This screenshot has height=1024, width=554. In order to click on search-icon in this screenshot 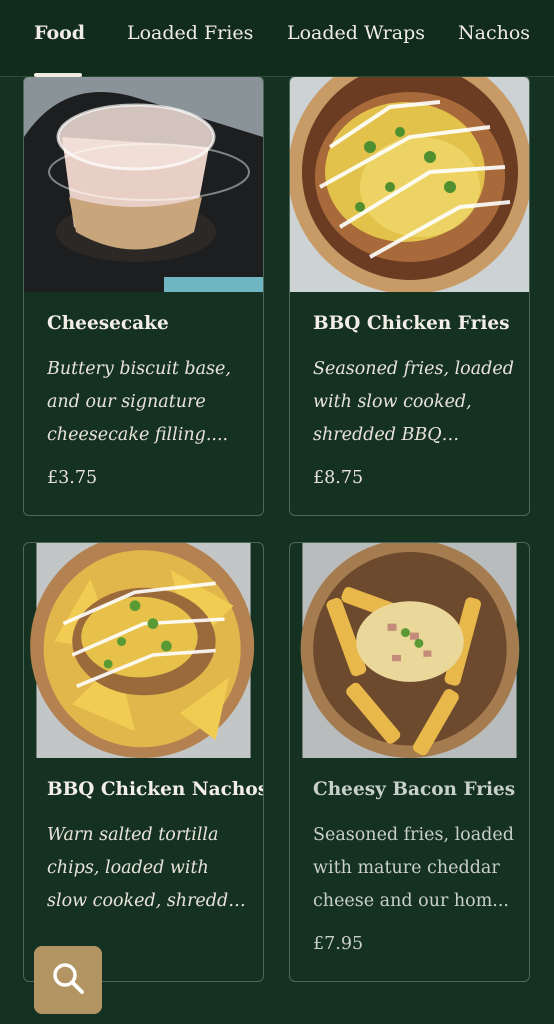, I will do `click(68, 980)`.